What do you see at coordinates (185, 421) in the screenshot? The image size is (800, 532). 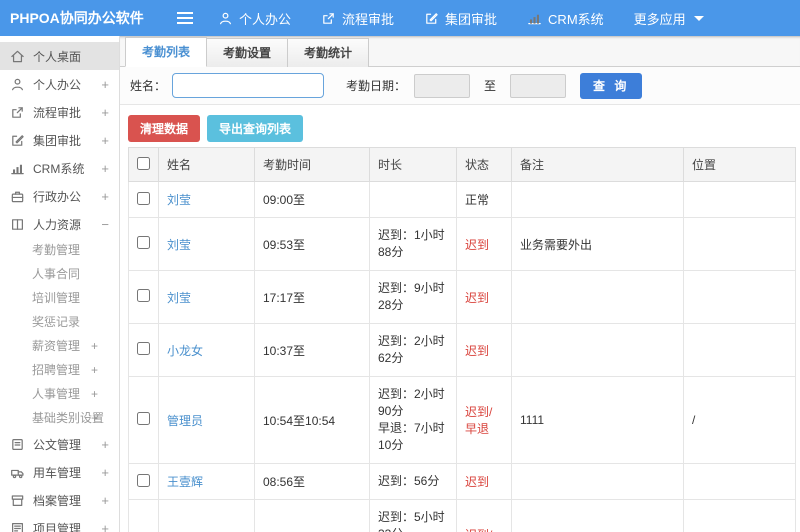 I see `employee-name-link: 管理员` at bounding box center [185, 421].